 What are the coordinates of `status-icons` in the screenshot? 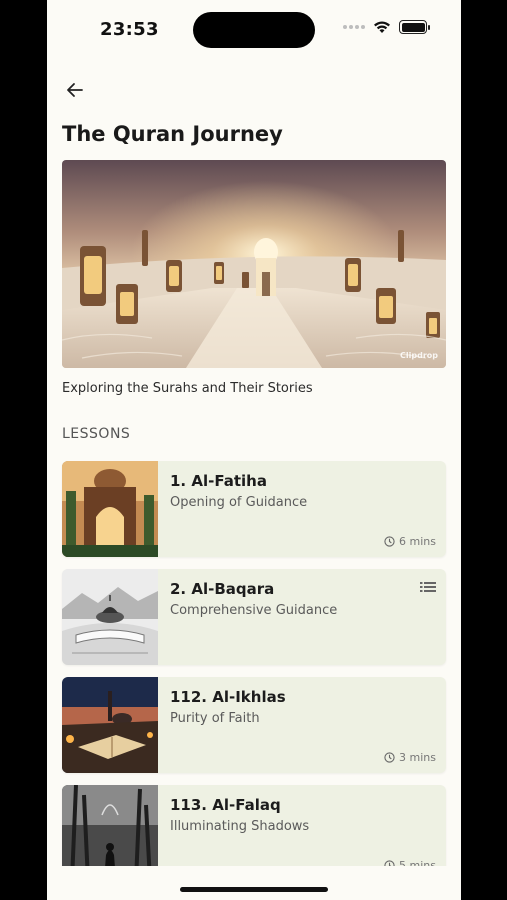 It's located at (386, 27).